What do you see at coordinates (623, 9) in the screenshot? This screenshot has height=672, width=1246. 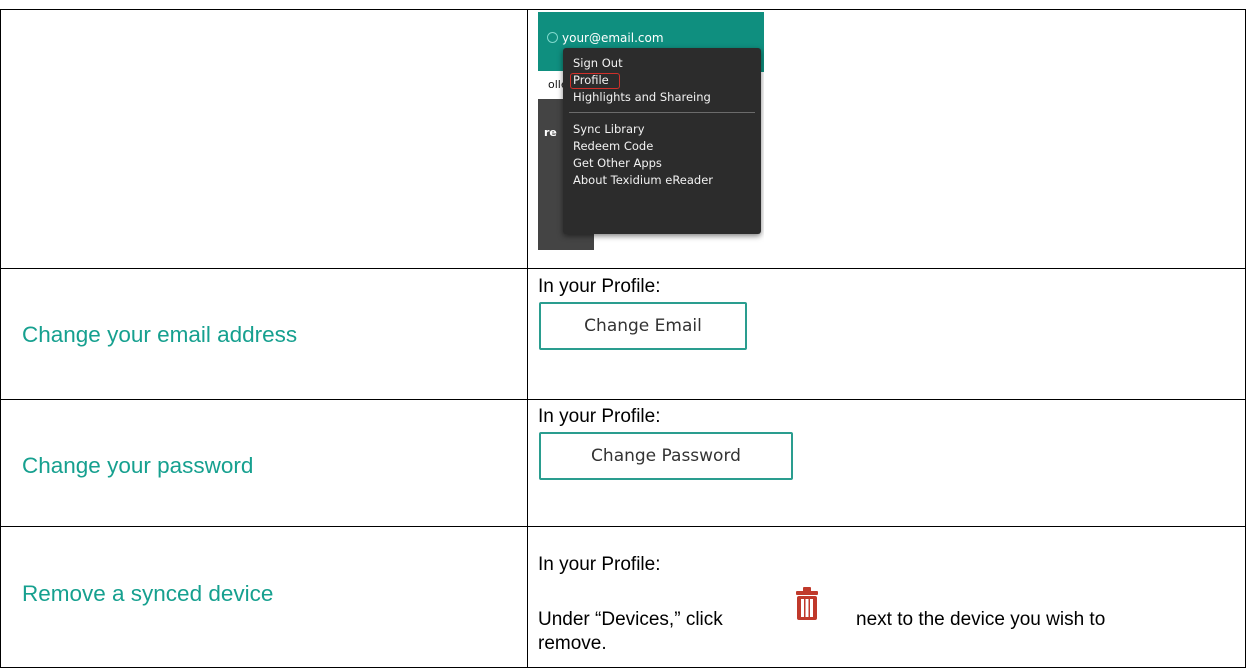 I see `table-border-top` at bounding box center [623, 9].